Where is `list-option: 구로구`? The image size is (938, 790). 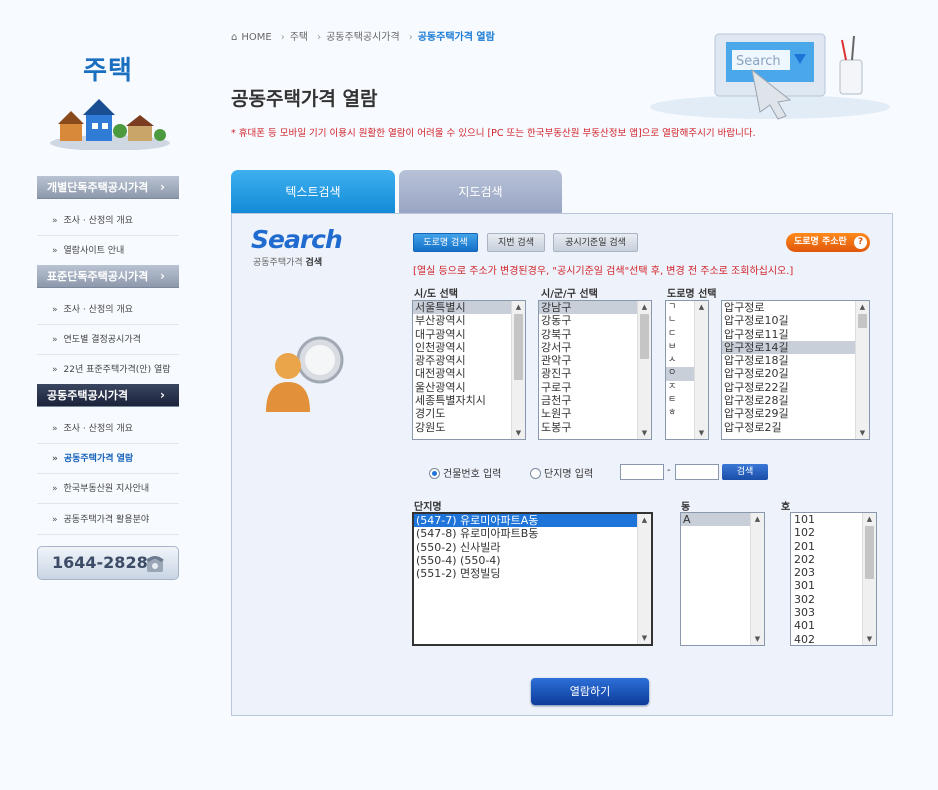 list-option: 구로구 is located at coordinates (595, 387).